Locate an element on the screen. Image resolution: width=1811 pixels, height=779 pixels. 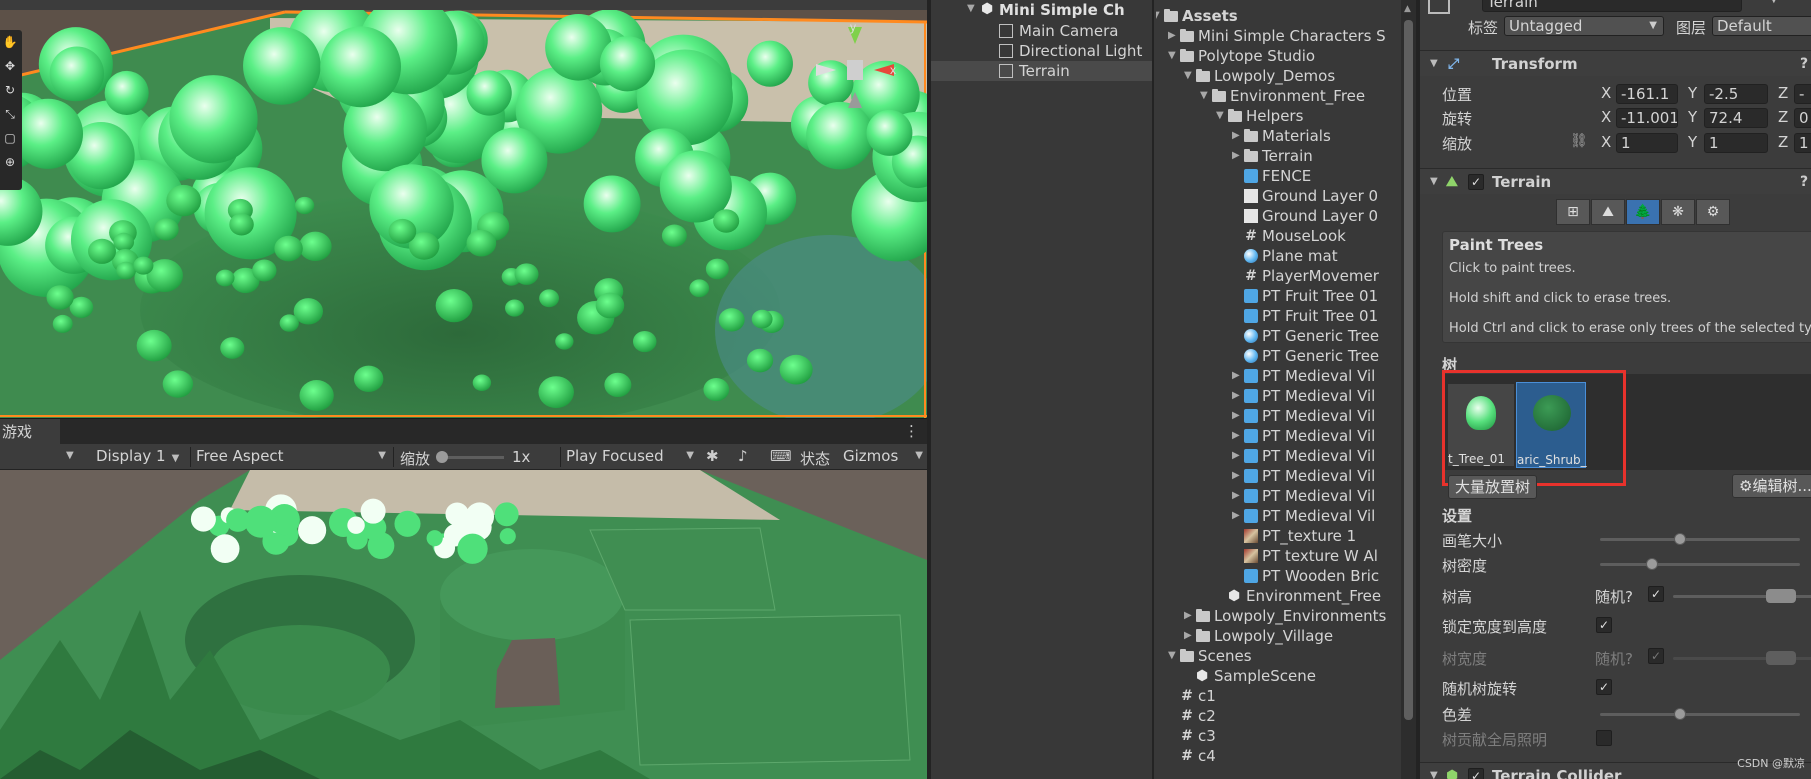
tree-height-range-handle is located at coordinates (1781, 596).